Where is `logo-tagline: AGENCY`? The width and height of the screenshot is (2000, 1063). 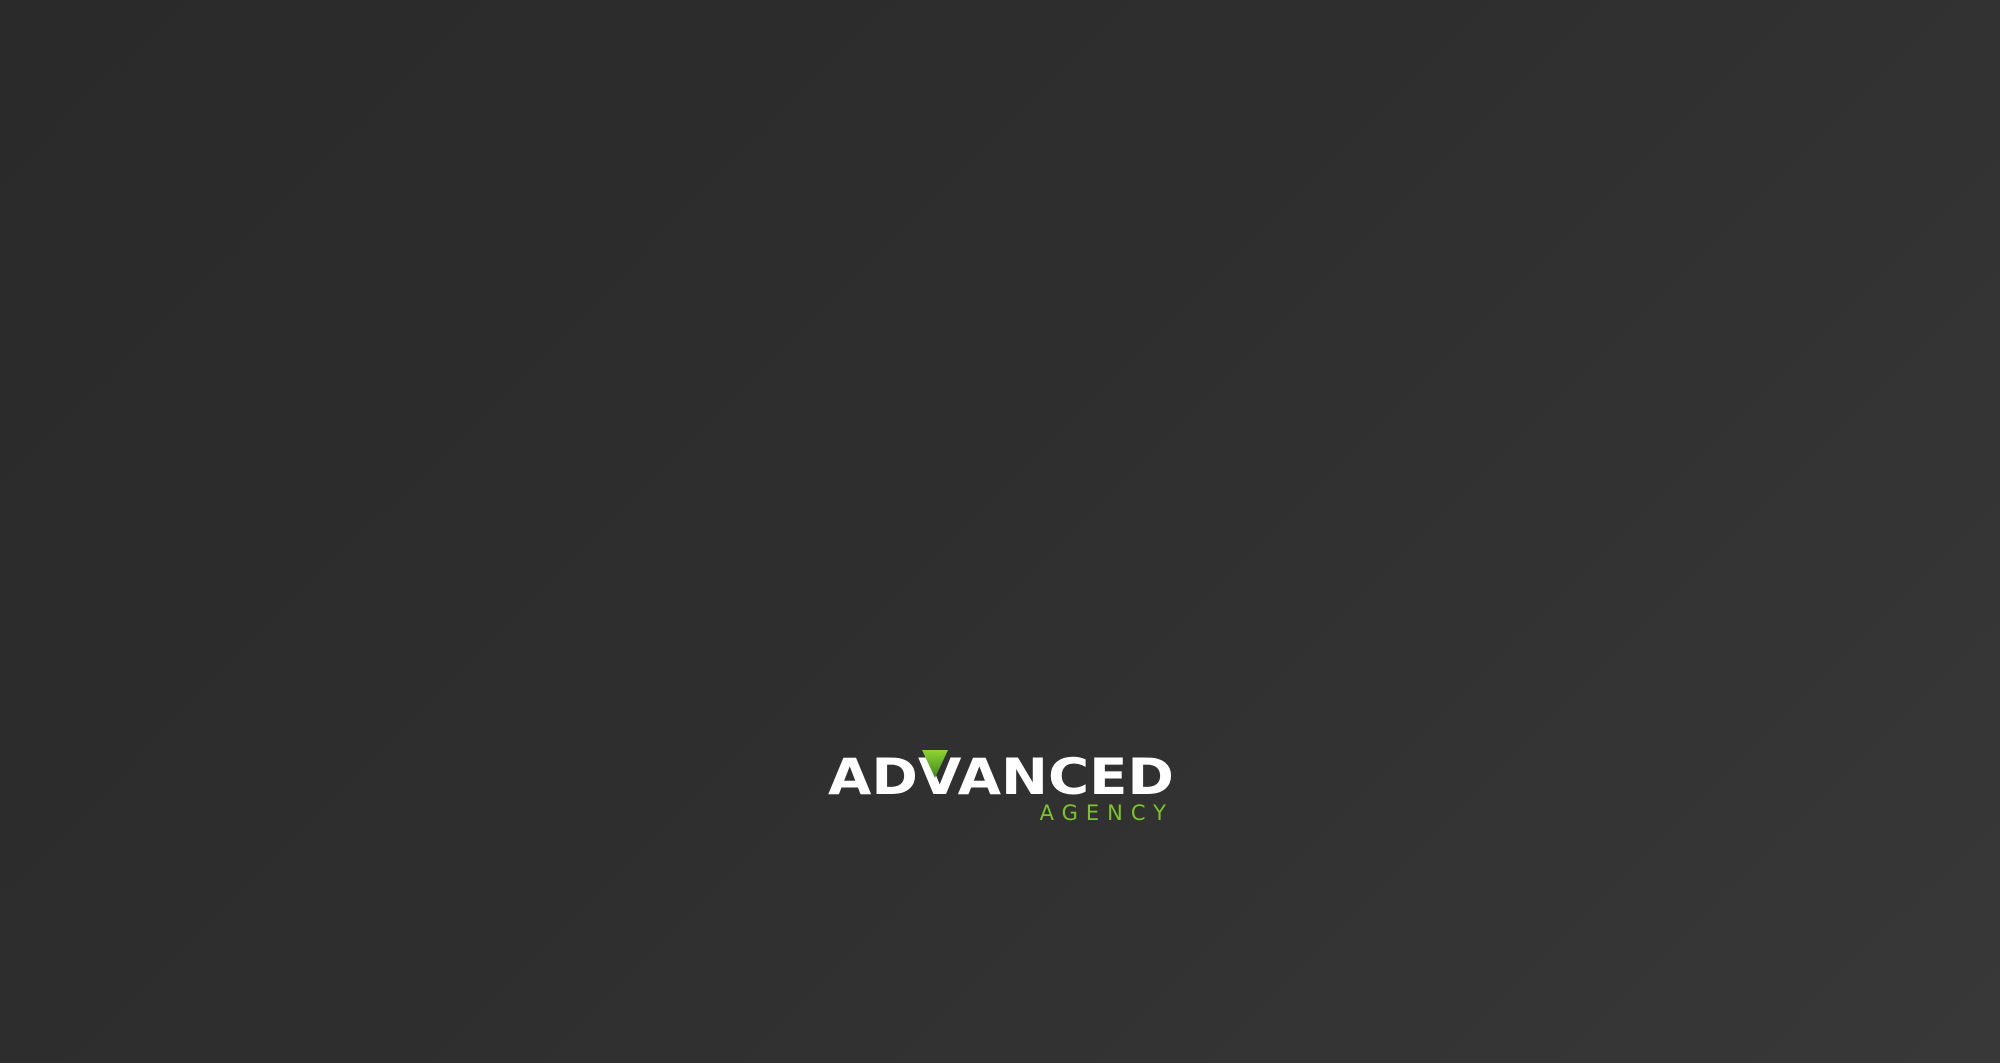
logo-tagline: AGENCY is located at coordinates (1107, 813).